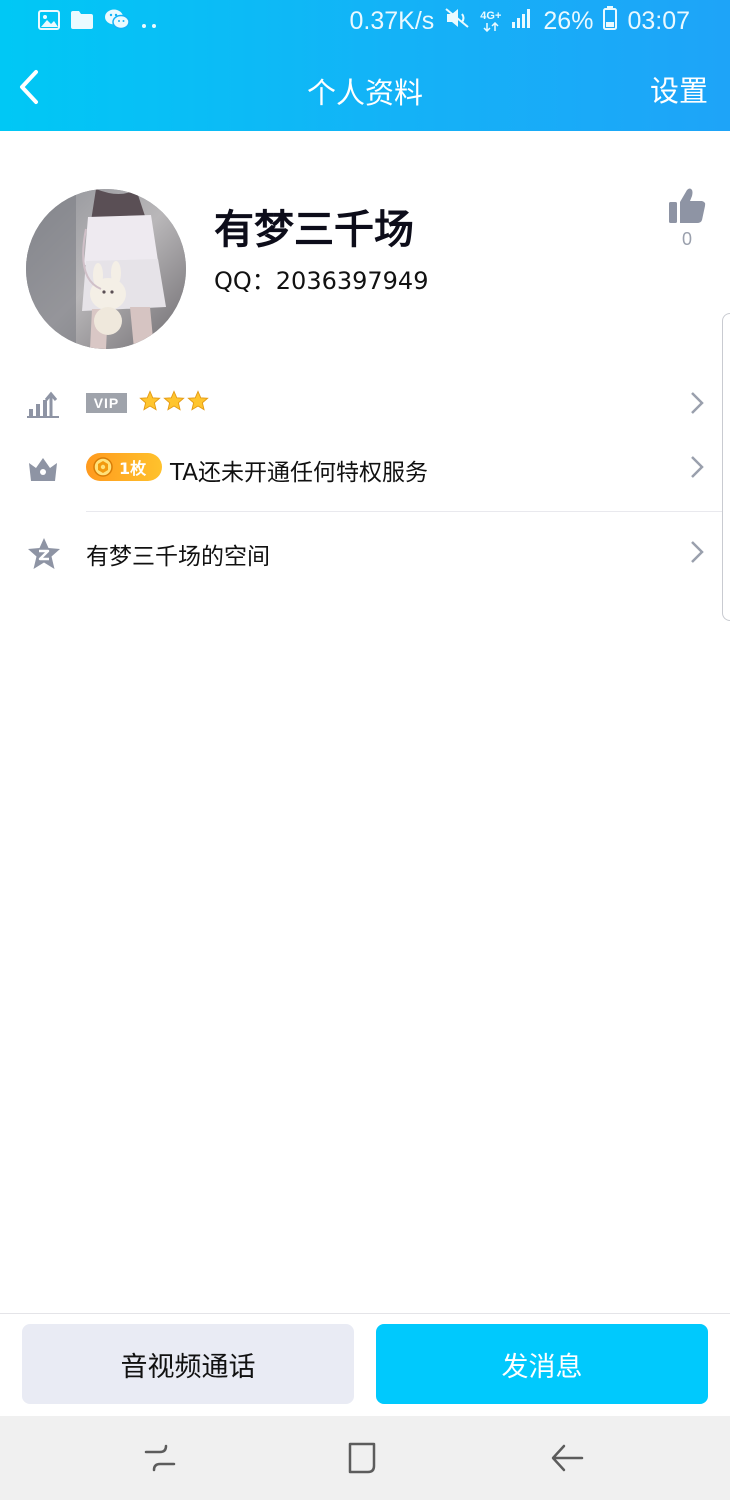 This screenshot has height=1500, width=730. What do you see at coordinates (103, 467) in the screenshot?
I see `coin-icon` at bounding box center [103, 467].